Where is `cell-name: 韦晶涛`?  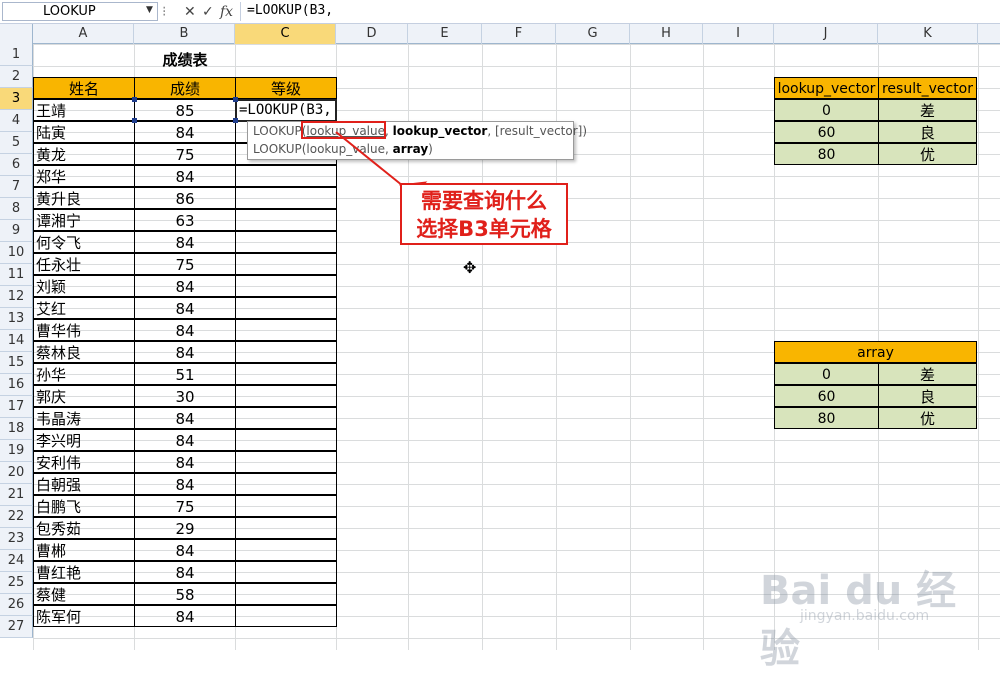
cell-name: 韦晶涛 is located at coordinates (84, 418).